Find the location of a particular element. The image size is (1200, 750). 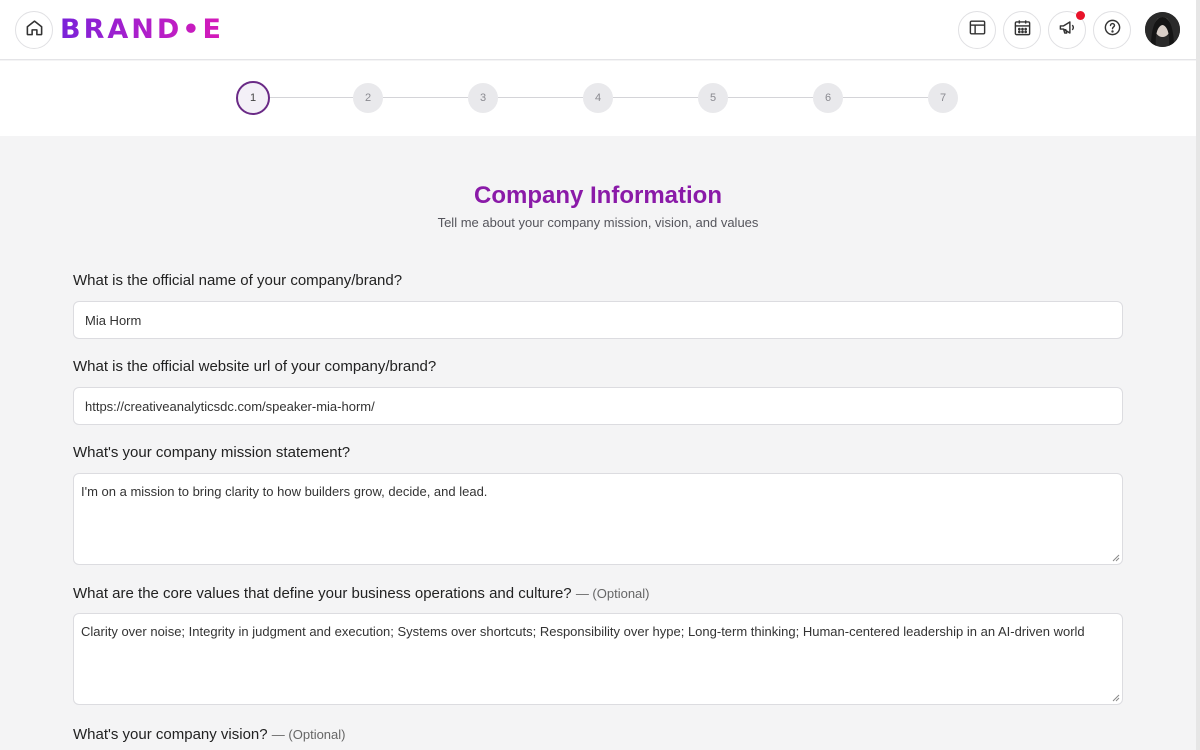

notification-dot is located at coordinates (1080, 15).